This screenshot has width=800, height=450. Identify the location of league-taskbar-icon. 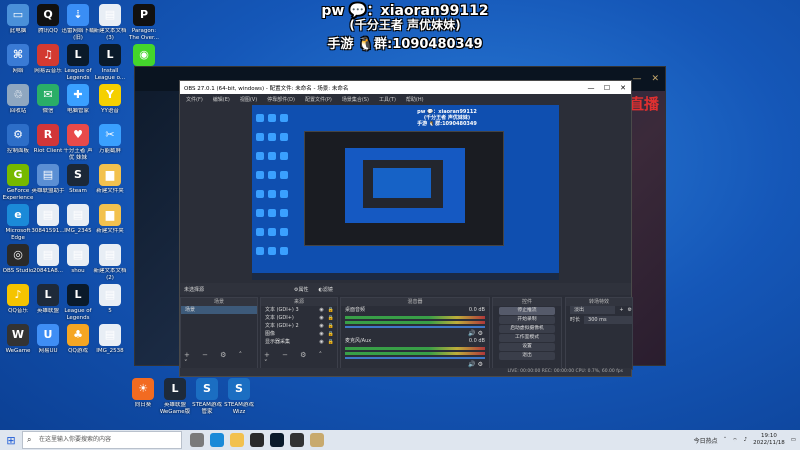
(277, 440).